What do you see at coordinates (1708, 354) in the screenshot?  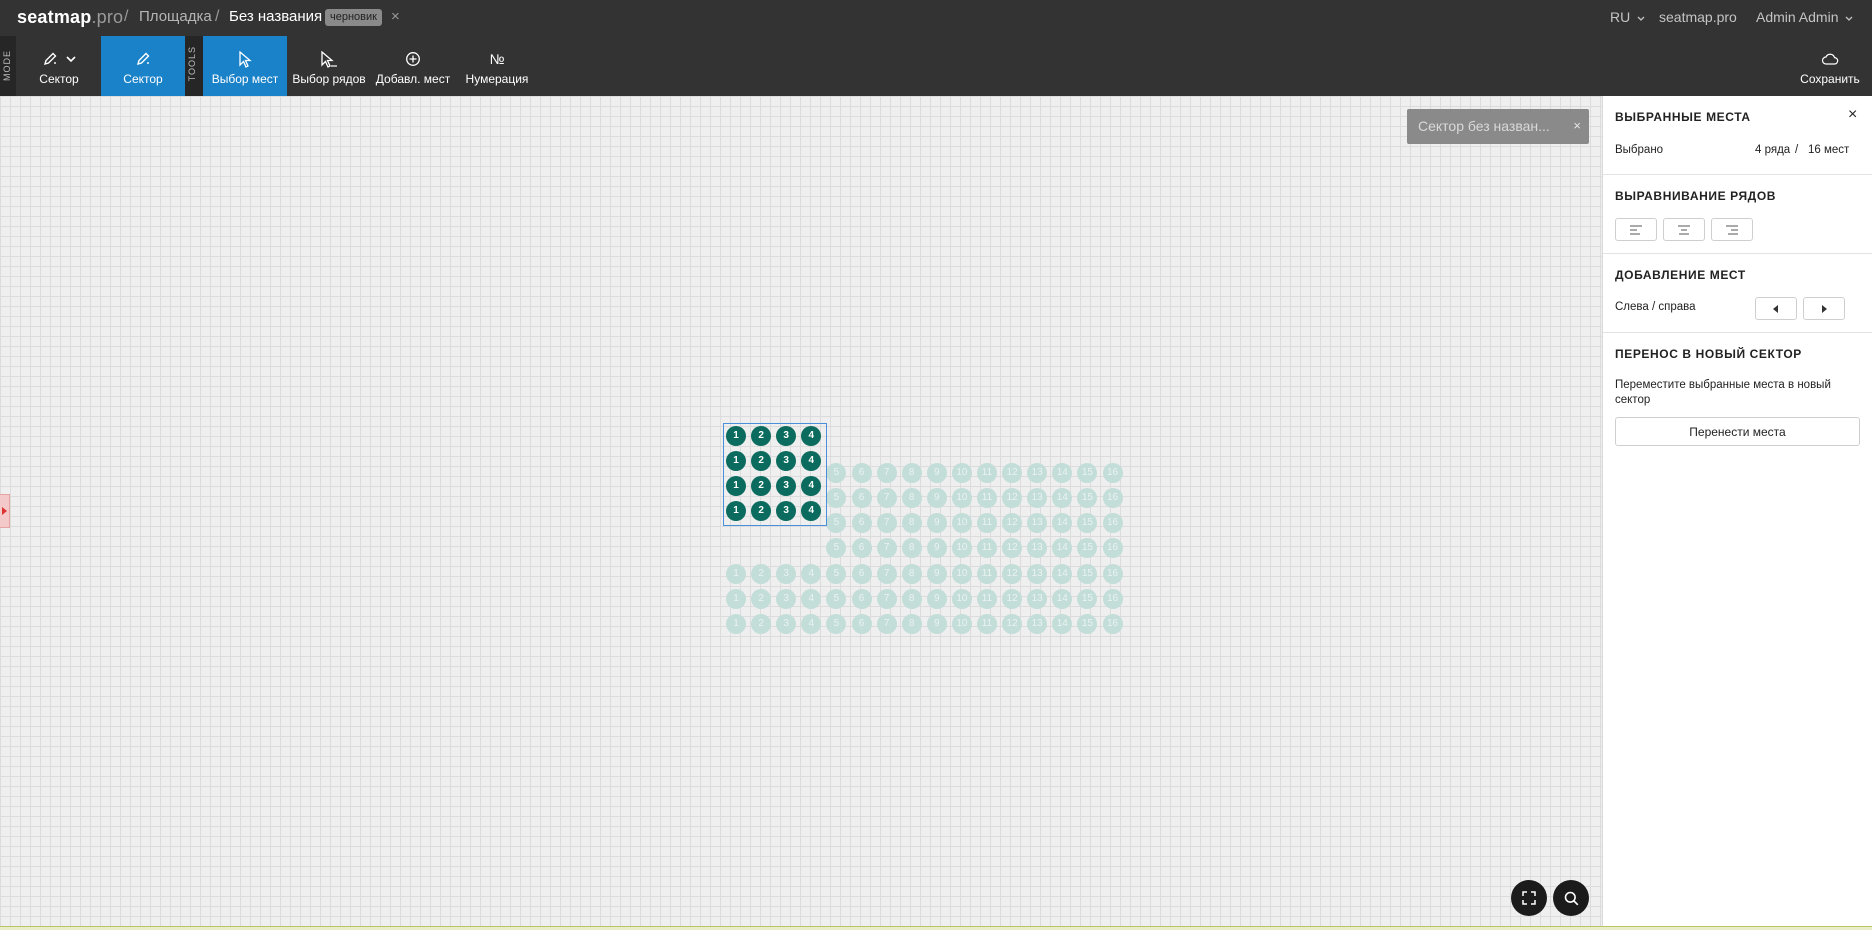 I see `move-to-sector-title: ПЕРЕНОС В НОВЫЙ СЕКТОР` at bounding box center [1708, 354].